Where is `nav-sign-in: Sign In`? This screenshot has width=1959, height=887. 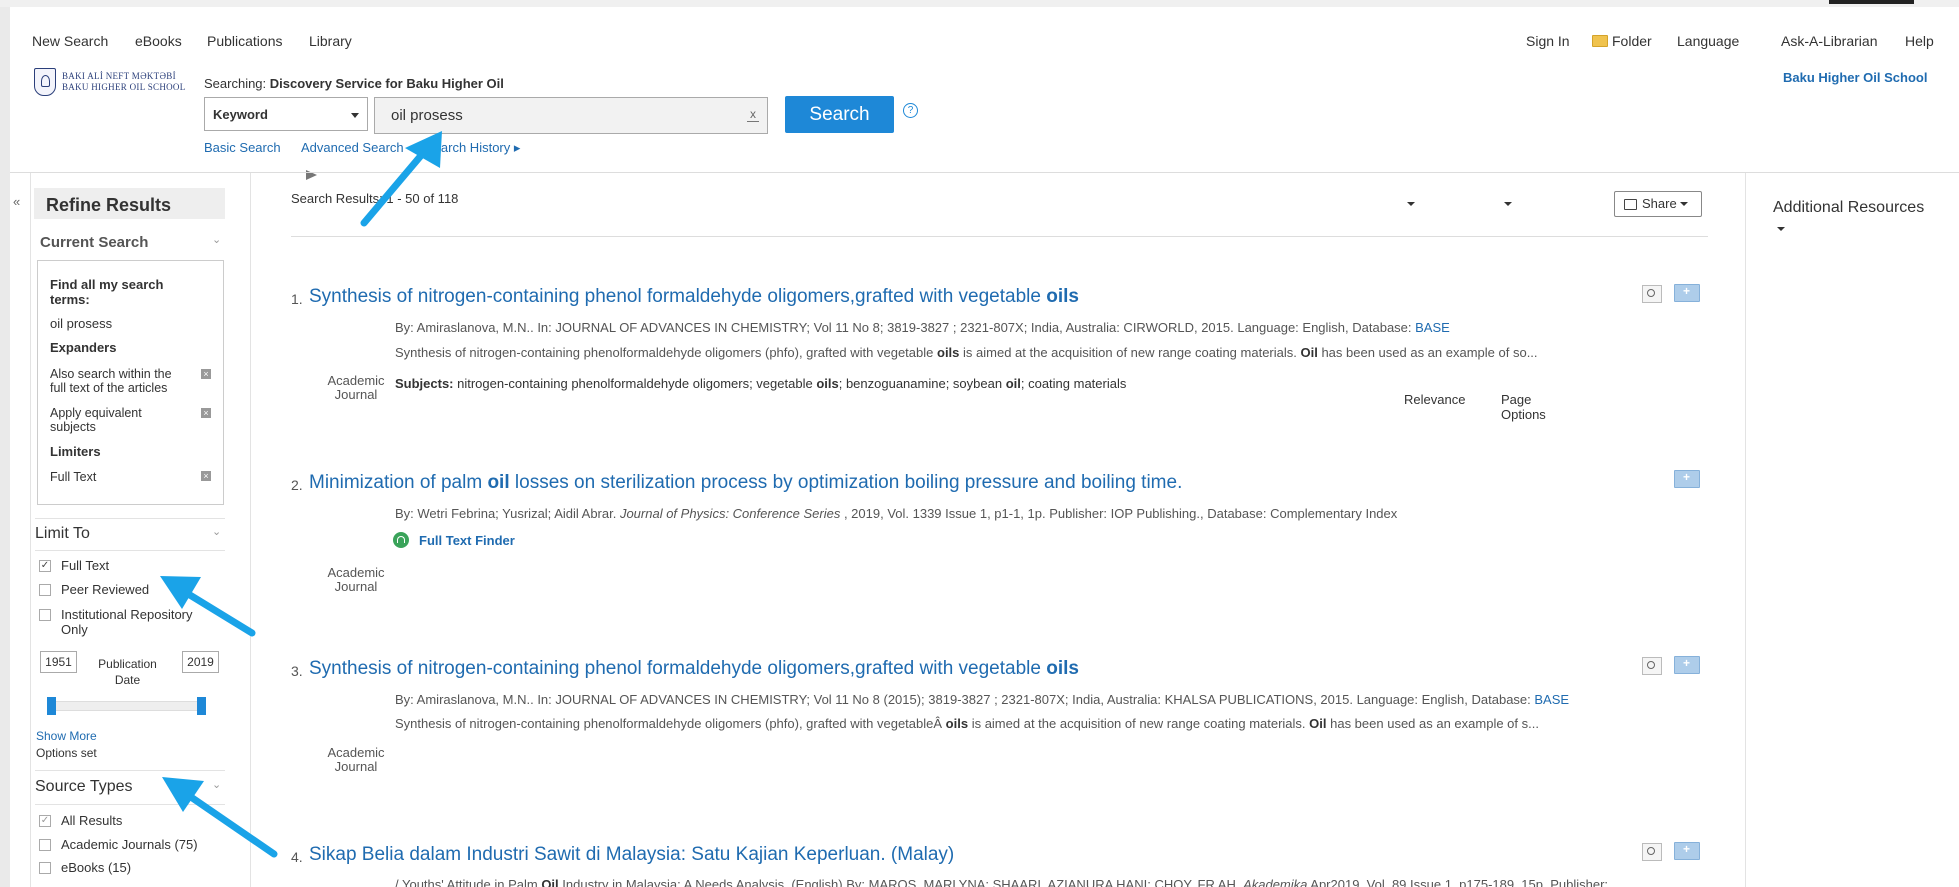 nav-sign-in: Sign In is located at coordinates (1548, 41).